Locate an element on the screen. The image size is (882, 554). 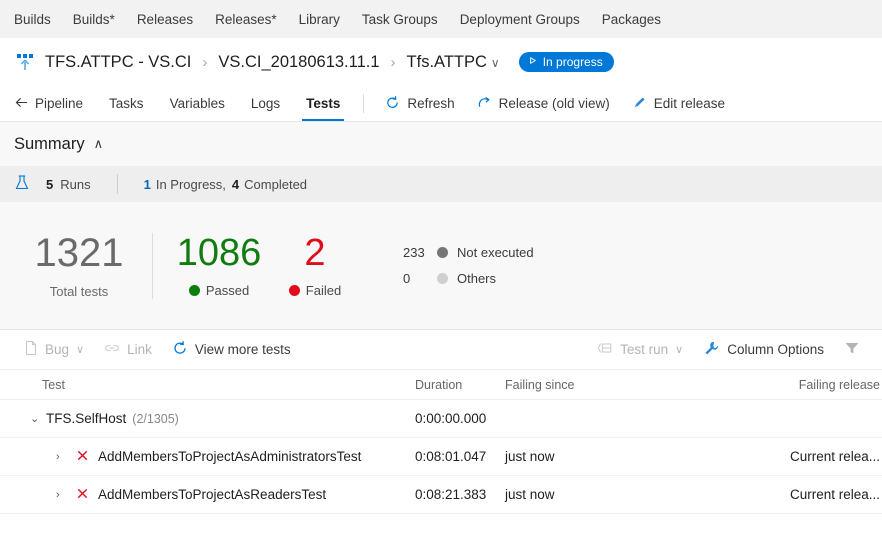
stat-failed: 2 Failed is located at coordinates (315, 266).